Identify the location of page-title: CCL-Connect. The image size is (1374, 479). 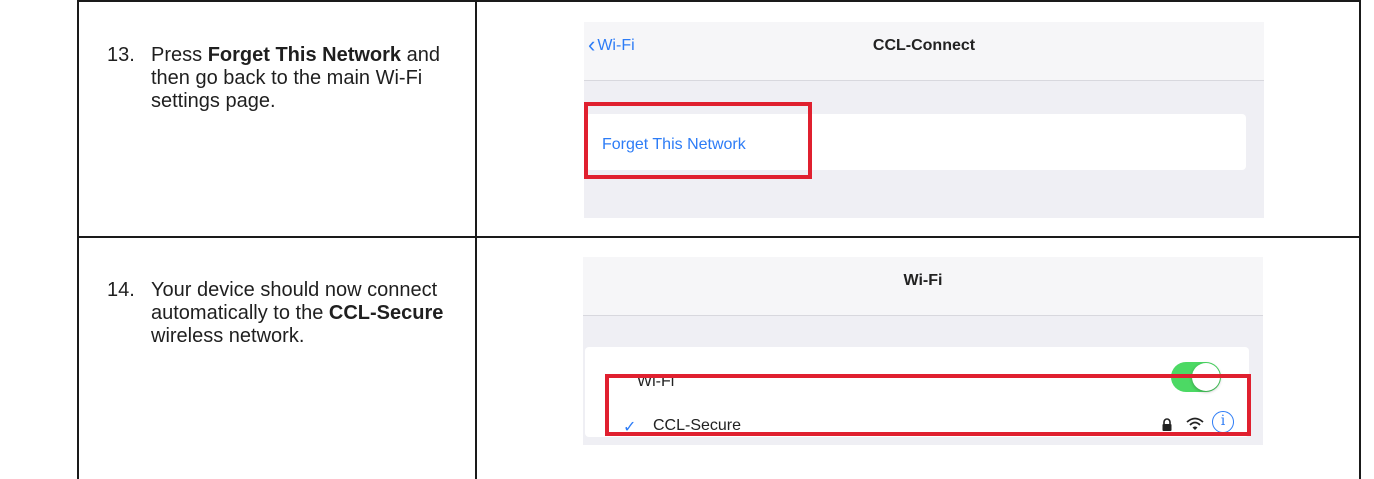
(924, 45).